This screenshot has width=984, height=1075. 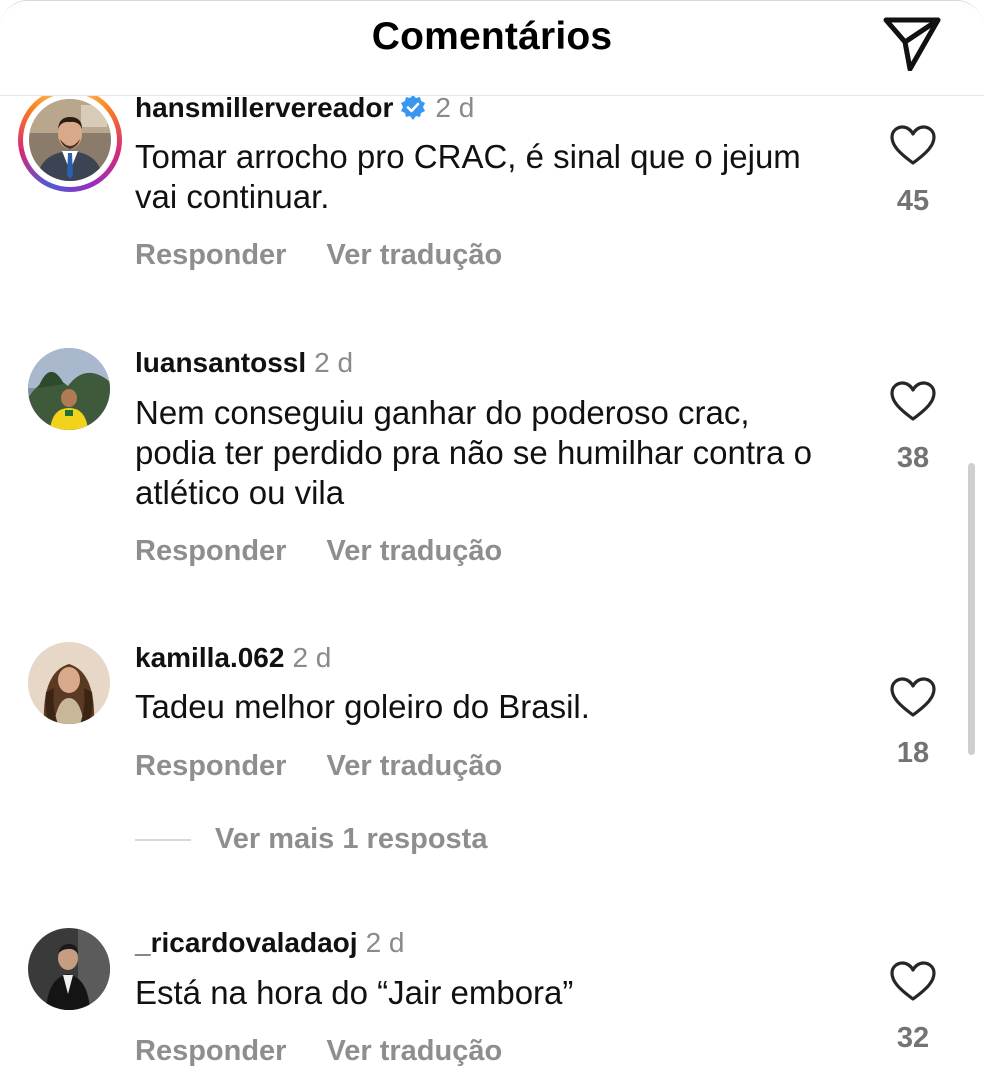 I want to click on view-more-replies-label: Ver mais 1 resposta, so click(x=351, y=839).